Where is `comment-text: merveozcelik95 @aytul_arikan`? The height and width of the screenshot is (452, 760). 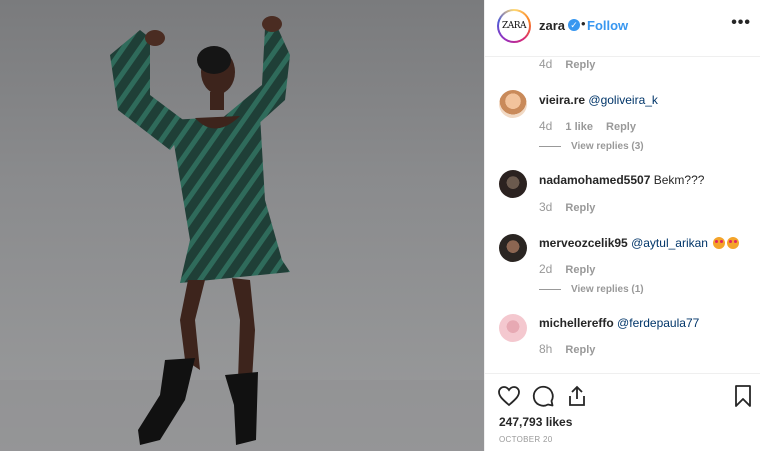 comment-text: merveozcelik95 @aytul_arikan is located at coordinates (639, 243).